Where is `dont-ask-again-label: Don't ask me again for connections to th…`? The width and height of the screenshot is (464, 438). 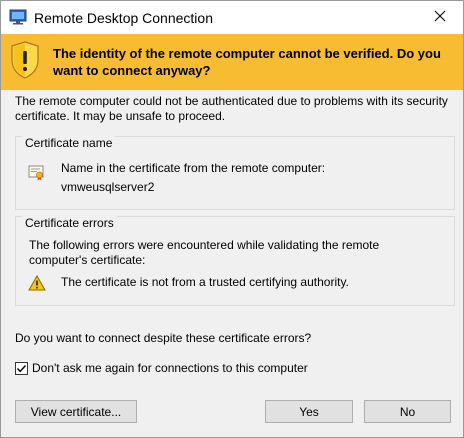
dont-ask-again-label: Don't ask me again for connections to th… is located at coordinates (170, 368).